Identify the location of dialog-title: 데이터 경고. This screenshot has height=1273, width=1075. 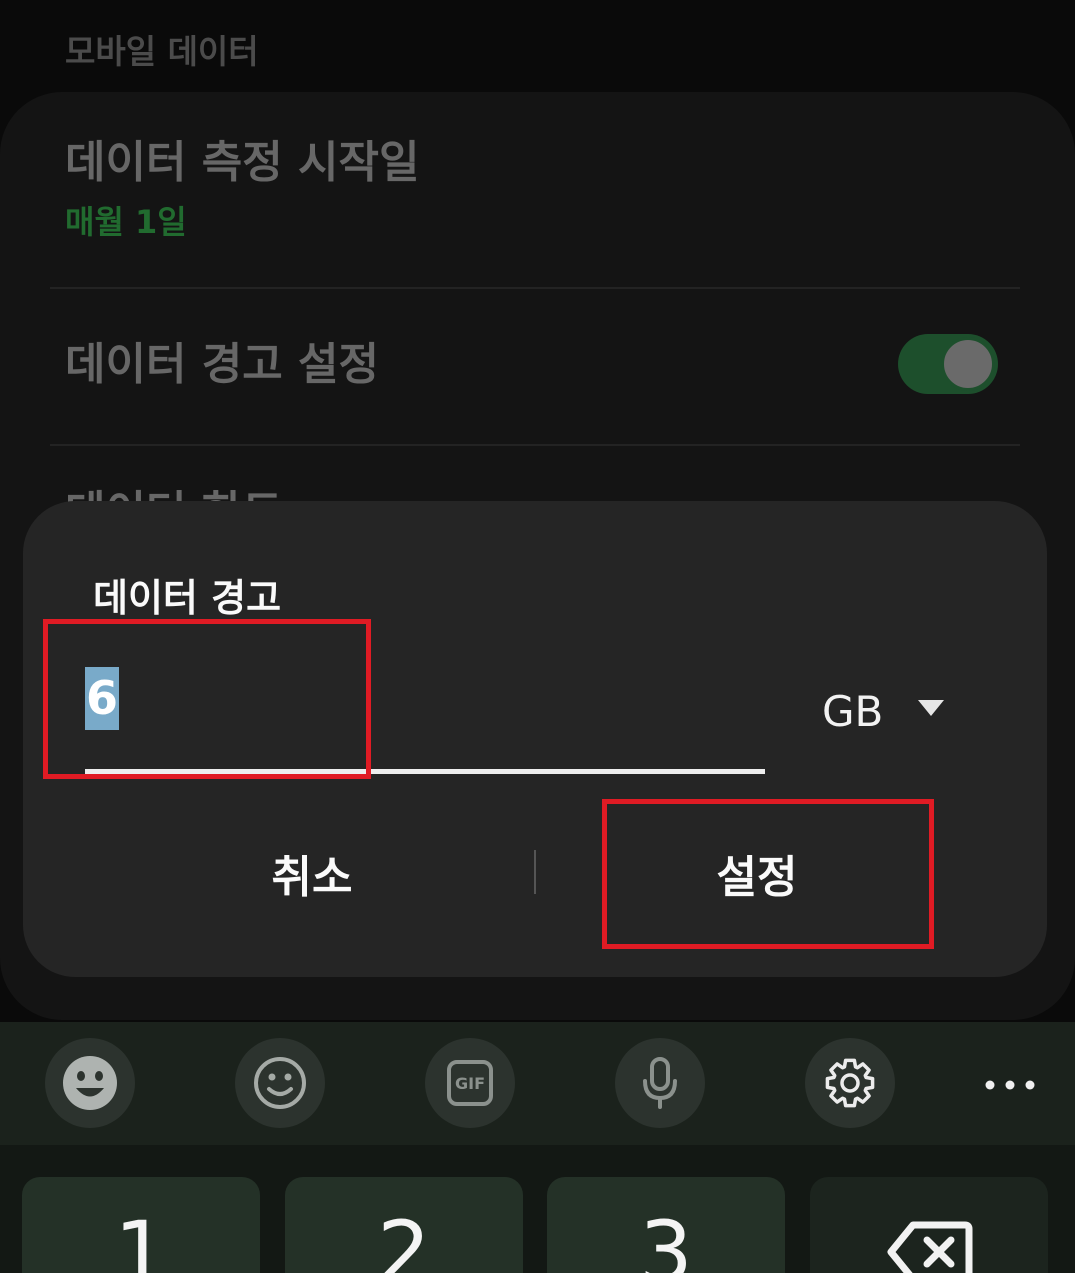
(187, 598).